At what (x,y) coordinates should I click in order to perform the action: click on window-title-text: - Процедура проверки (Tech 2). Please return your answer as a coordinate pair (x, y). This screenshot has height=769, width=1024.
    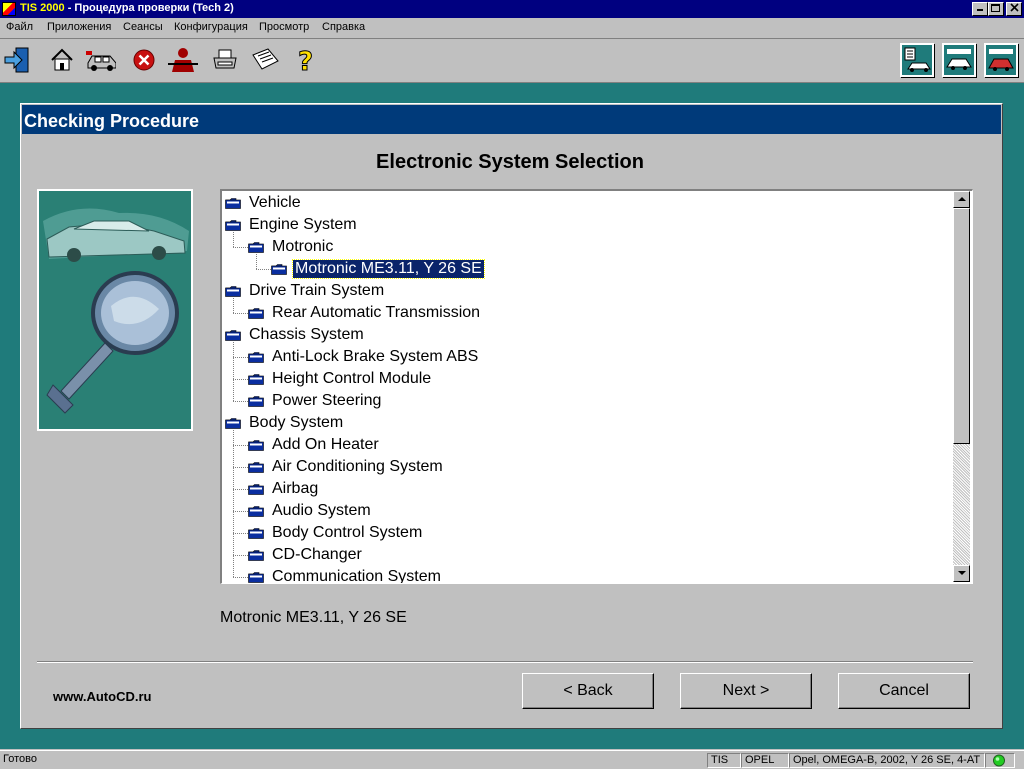
    Looking at the image, I should click on (149, 8).